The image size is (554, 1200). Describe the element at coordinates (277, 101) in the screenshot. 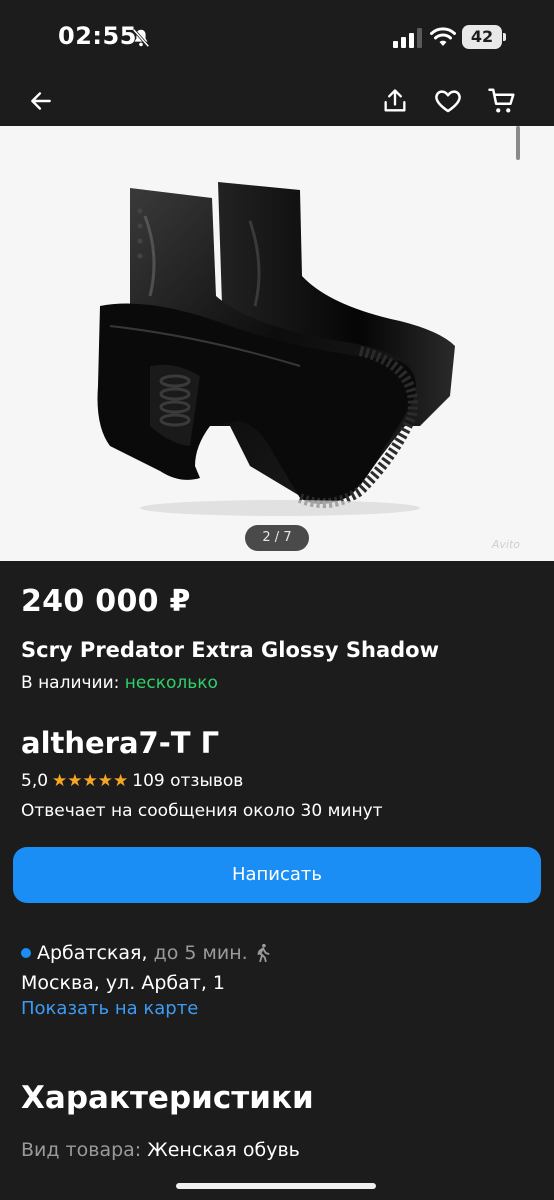

I see `top-bar` at that location.